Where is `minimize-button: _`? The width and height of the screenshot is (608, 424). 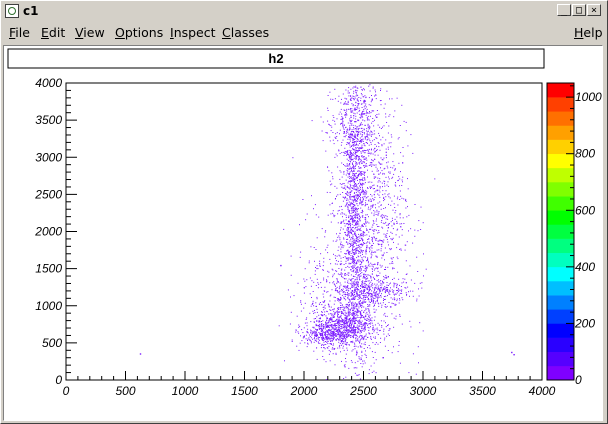
minimize-button: _ is located at coordinates (564, 10).